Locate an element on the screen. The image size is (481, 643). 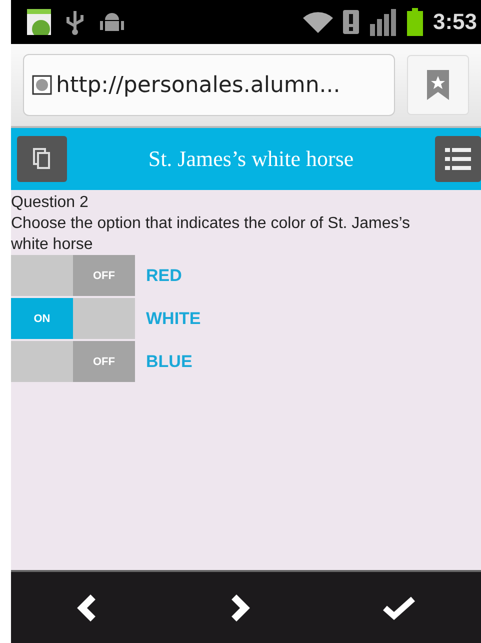
page-title: St. James’s white horse is located at coordinates (251, 159).